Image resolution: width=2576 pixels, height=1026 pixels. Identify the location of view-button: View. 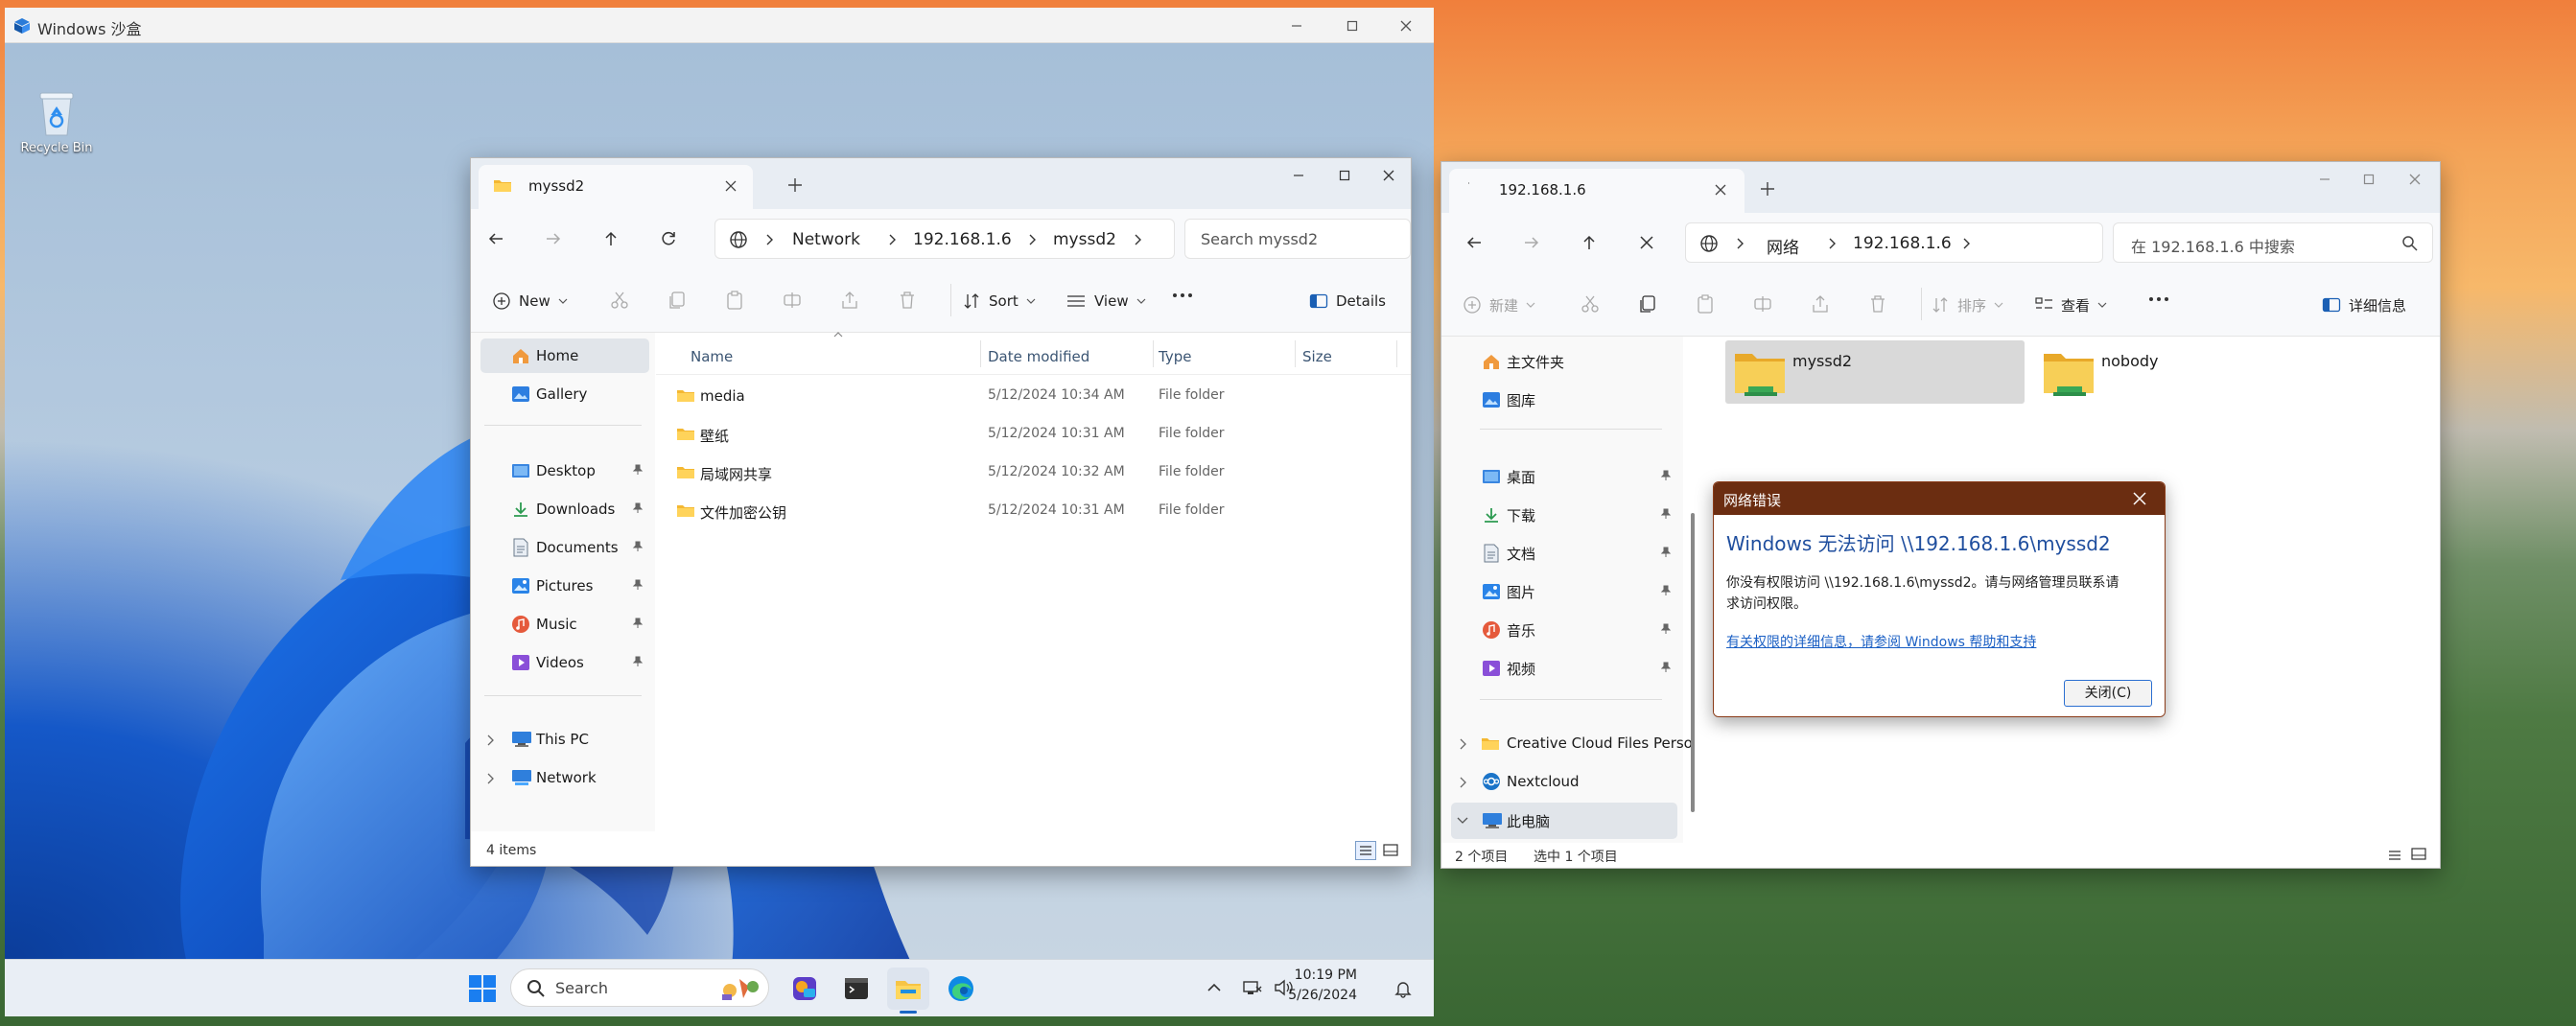
(1106, 301).